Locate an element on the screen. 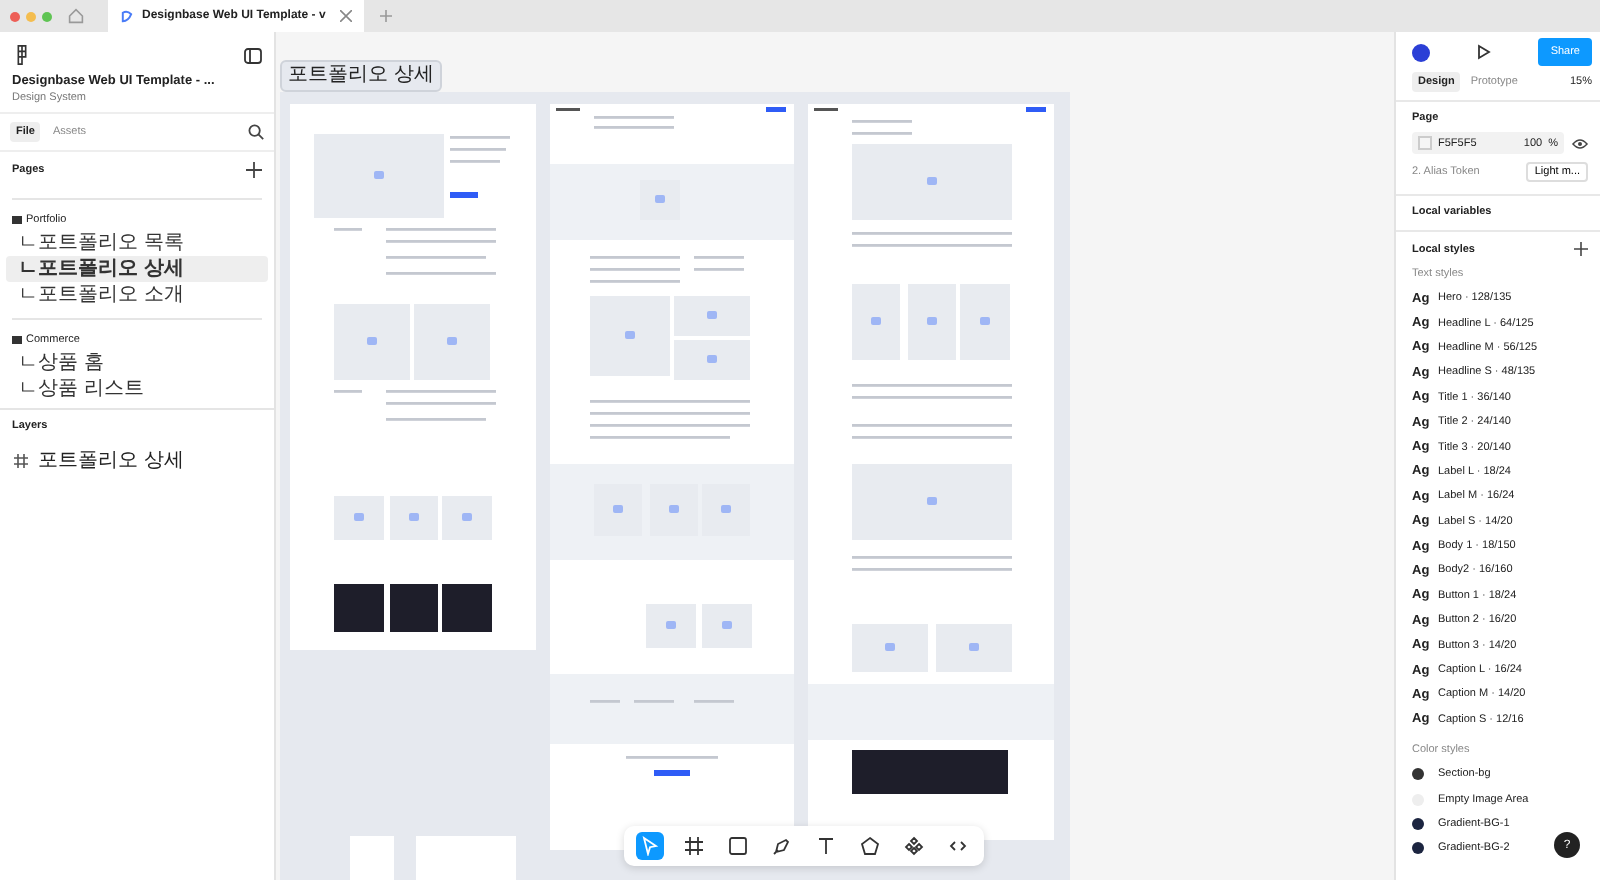  layer-item: 포트폴리오 상세 is located at coordinates (137, 460).